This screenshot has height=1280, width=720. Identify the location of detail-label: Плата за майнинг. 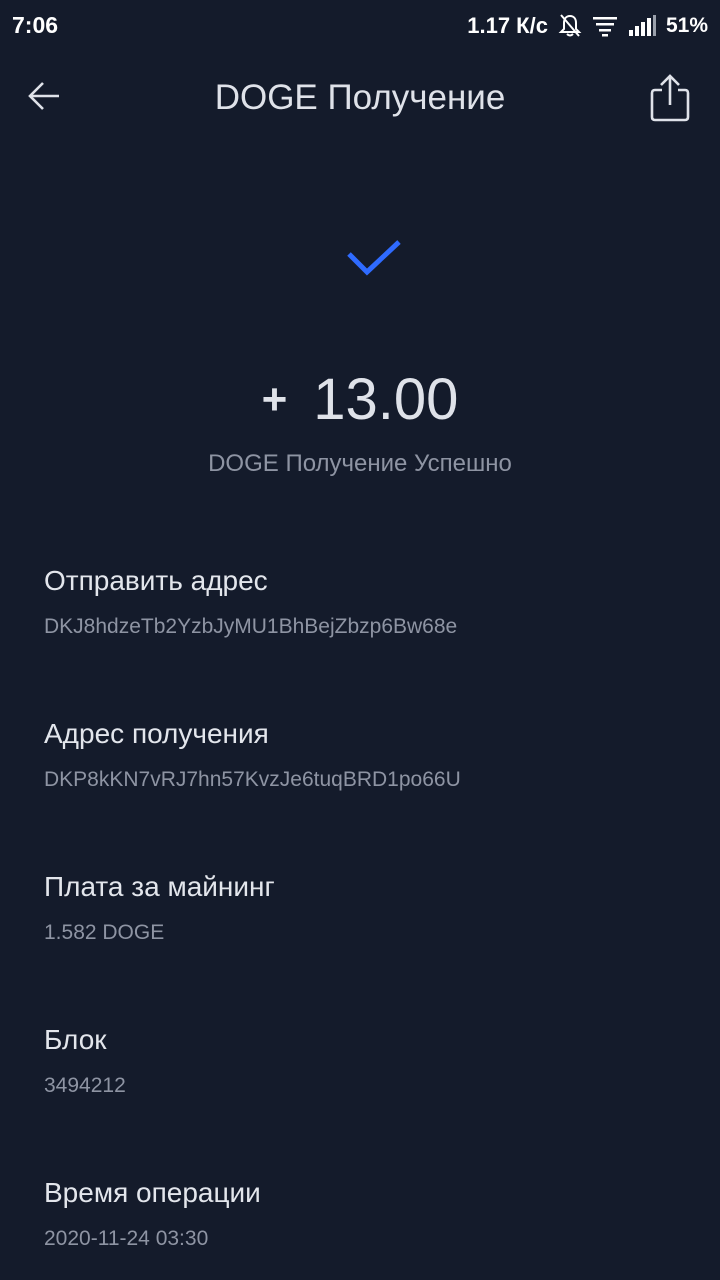
(159, 886).